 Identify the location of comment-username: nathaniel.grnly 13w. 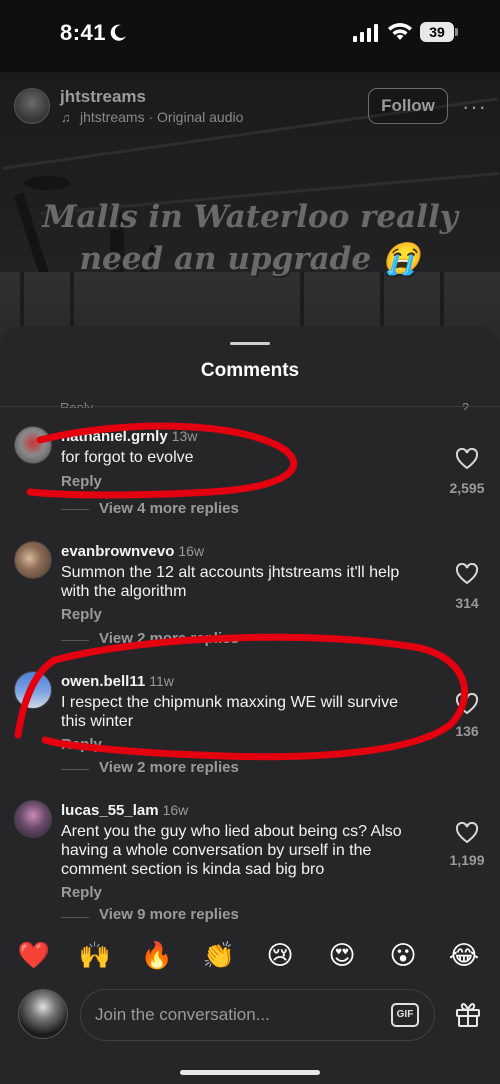
(129, 436).